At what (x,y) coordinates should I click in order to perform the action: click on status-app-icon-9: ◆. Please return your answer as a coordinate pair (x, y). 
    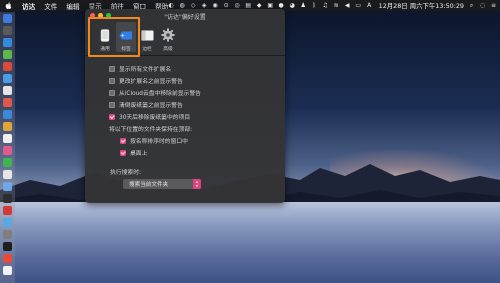
    Looking at the image, I should click on (259, 5).